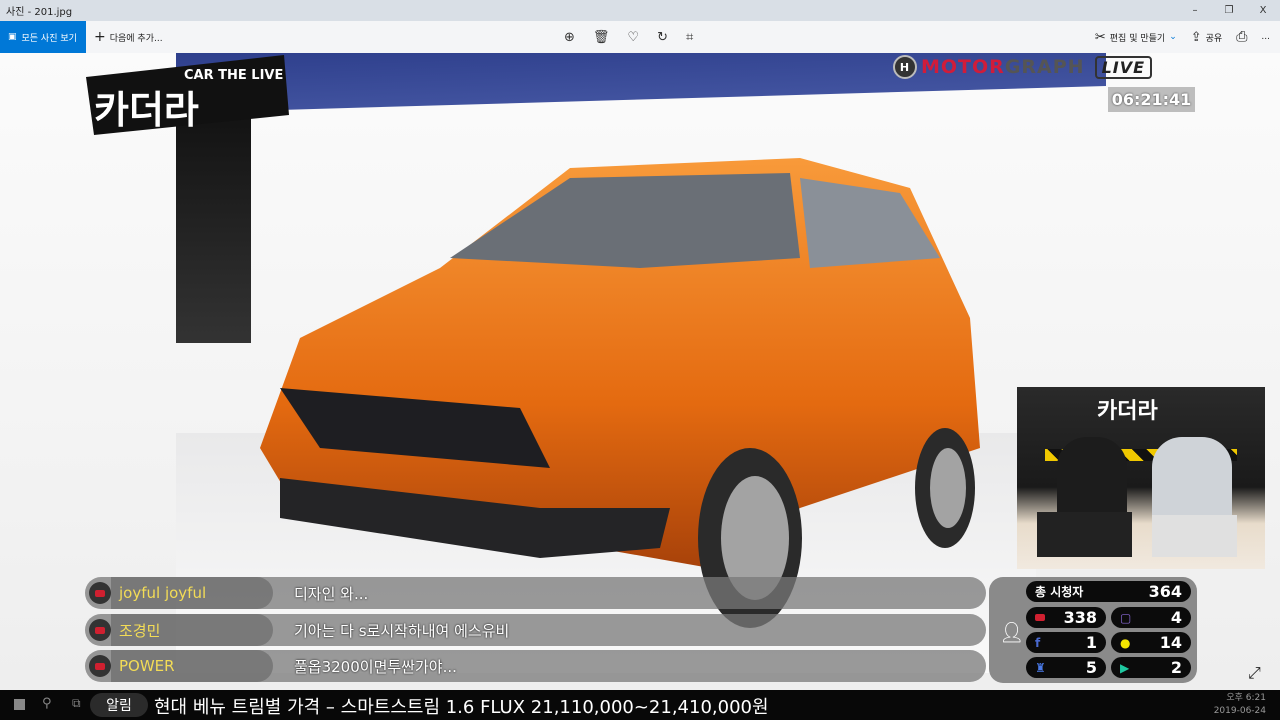 This screenshot has height=720, width=1280. What do you see at coordinates (633, 37) in the screenshot?
I see `favorite-icon: ♡` at bounding box center [633, 37].